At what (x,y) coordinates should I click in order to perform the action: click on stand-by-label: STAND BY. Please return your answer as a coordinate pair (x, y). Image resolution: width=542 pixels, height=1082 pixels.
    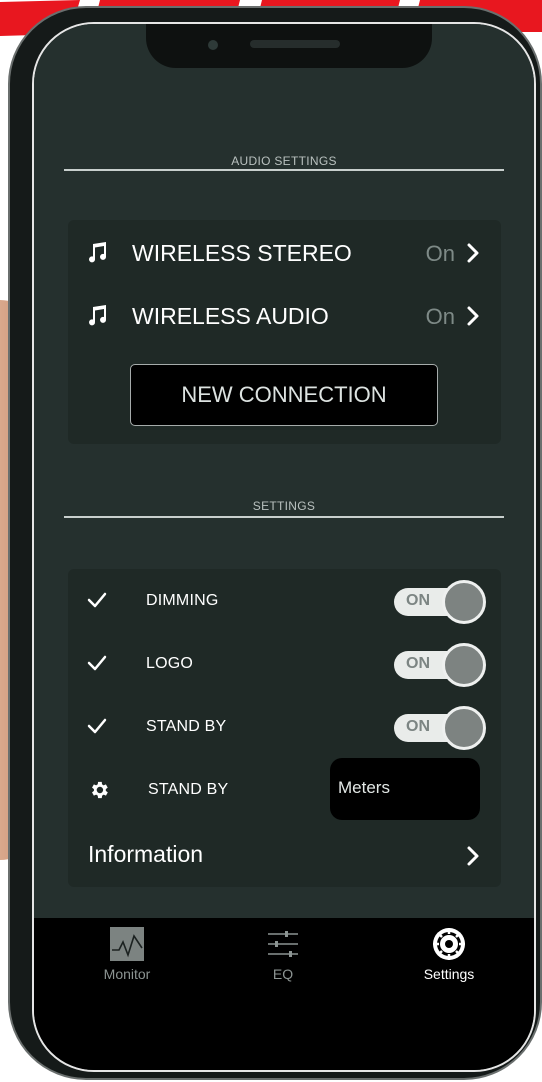
    Looking at the image, I should click on (186, 726).